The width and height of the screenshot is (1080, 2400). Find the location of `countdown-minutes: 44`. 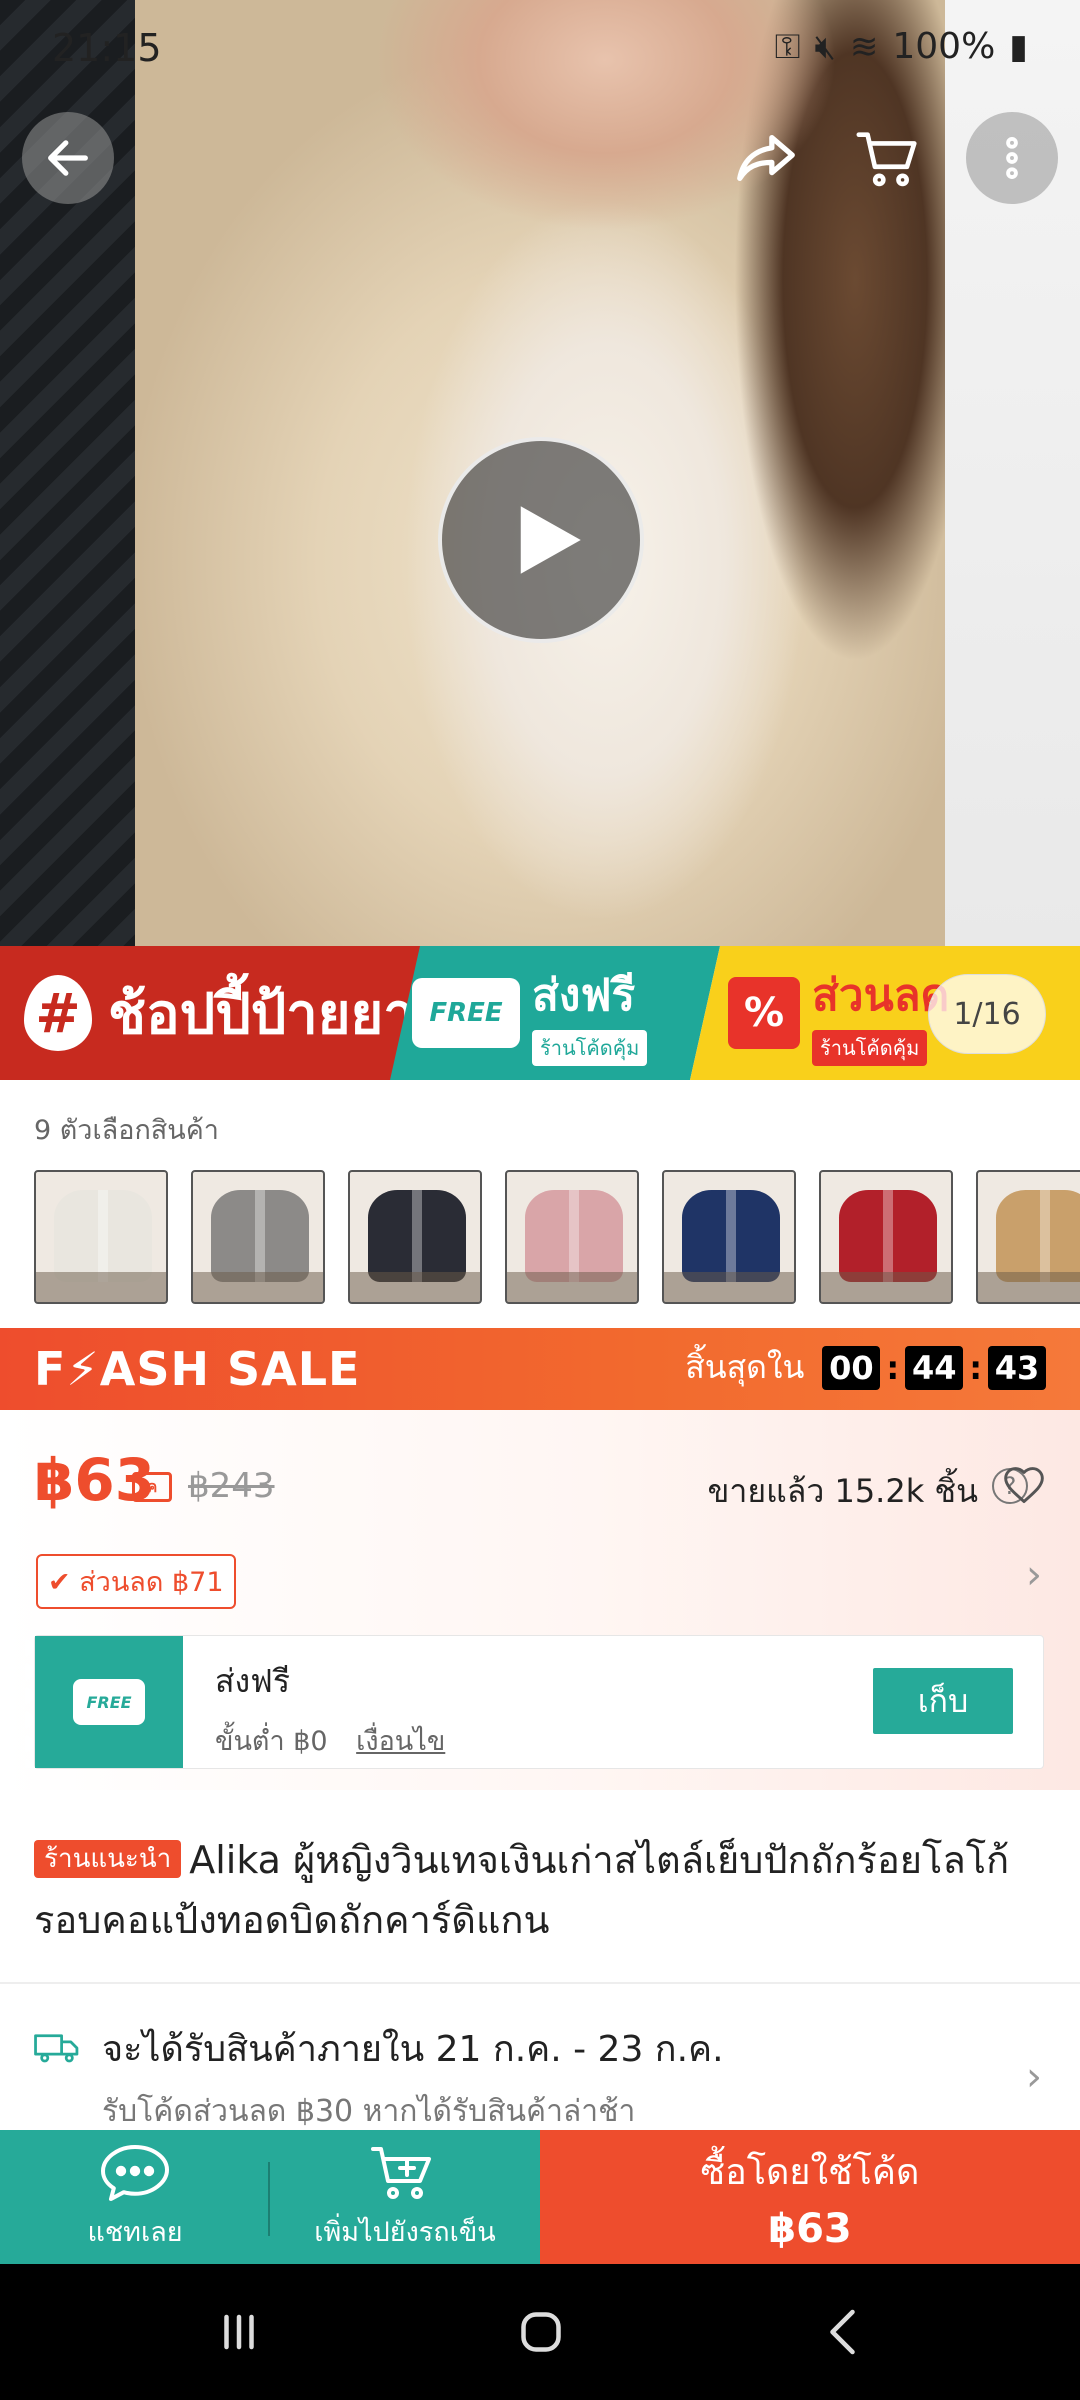

countdown-minutes: 44 is located at coordinates (934, 1367).